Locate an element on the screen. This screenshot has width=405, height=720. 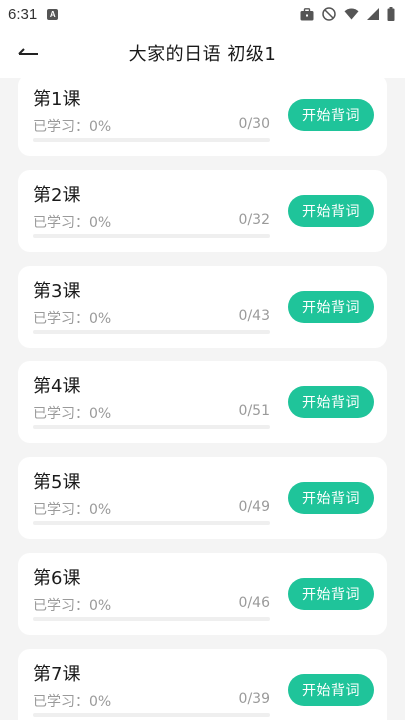
battery-icon is located at coordinates (391, 14).